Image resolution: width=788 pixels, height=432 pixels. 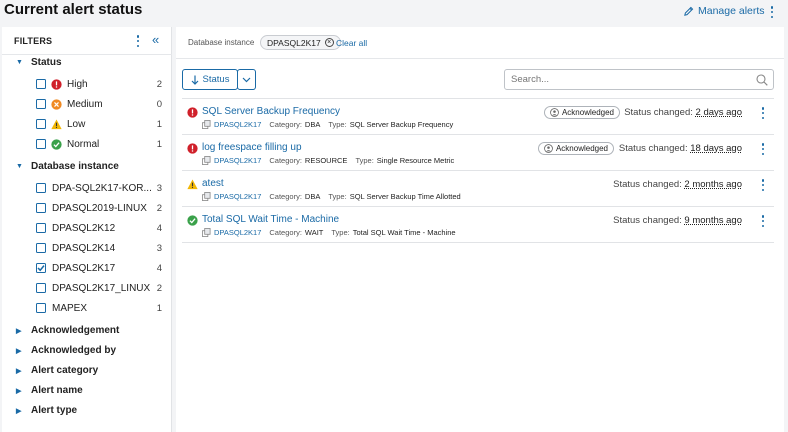 I want to click on filter-label: Normal, so click(x=83, y=144).